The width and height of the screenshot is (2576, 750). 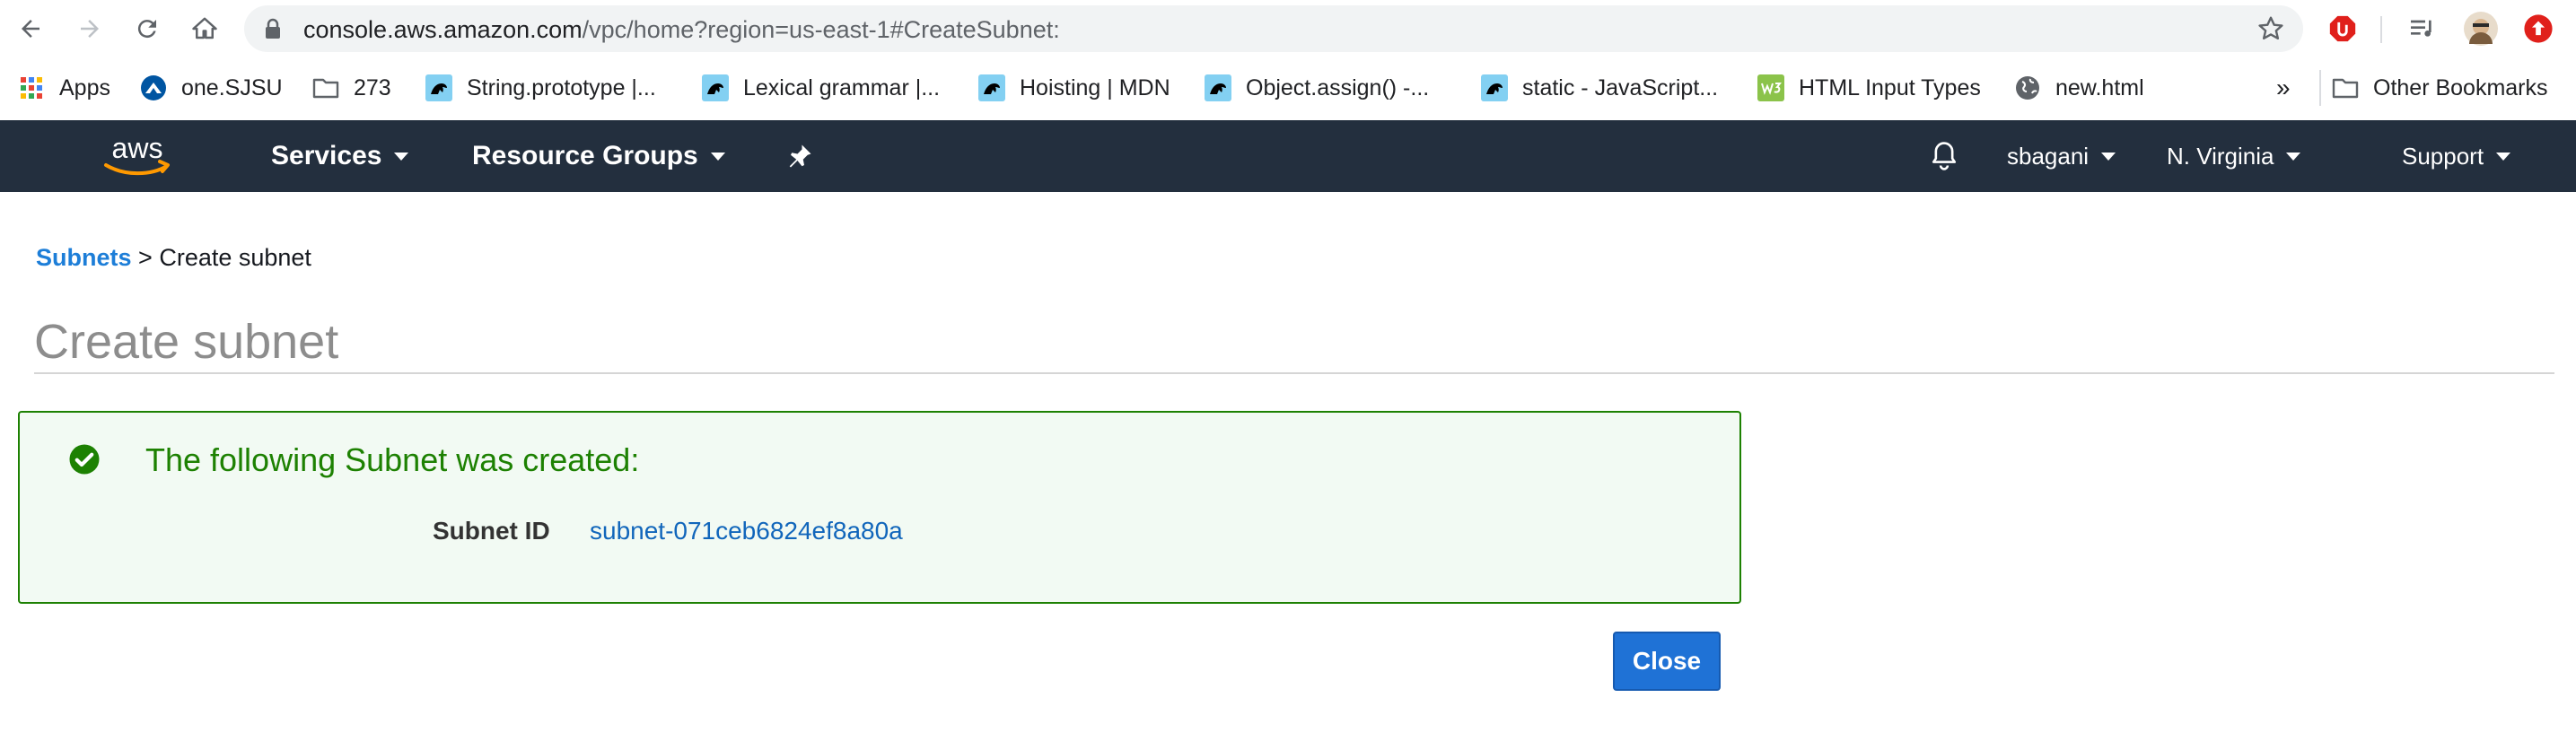 I want to click on bookmark-hoisting: Hoisting | MDN, so click(x=1074, y=88).